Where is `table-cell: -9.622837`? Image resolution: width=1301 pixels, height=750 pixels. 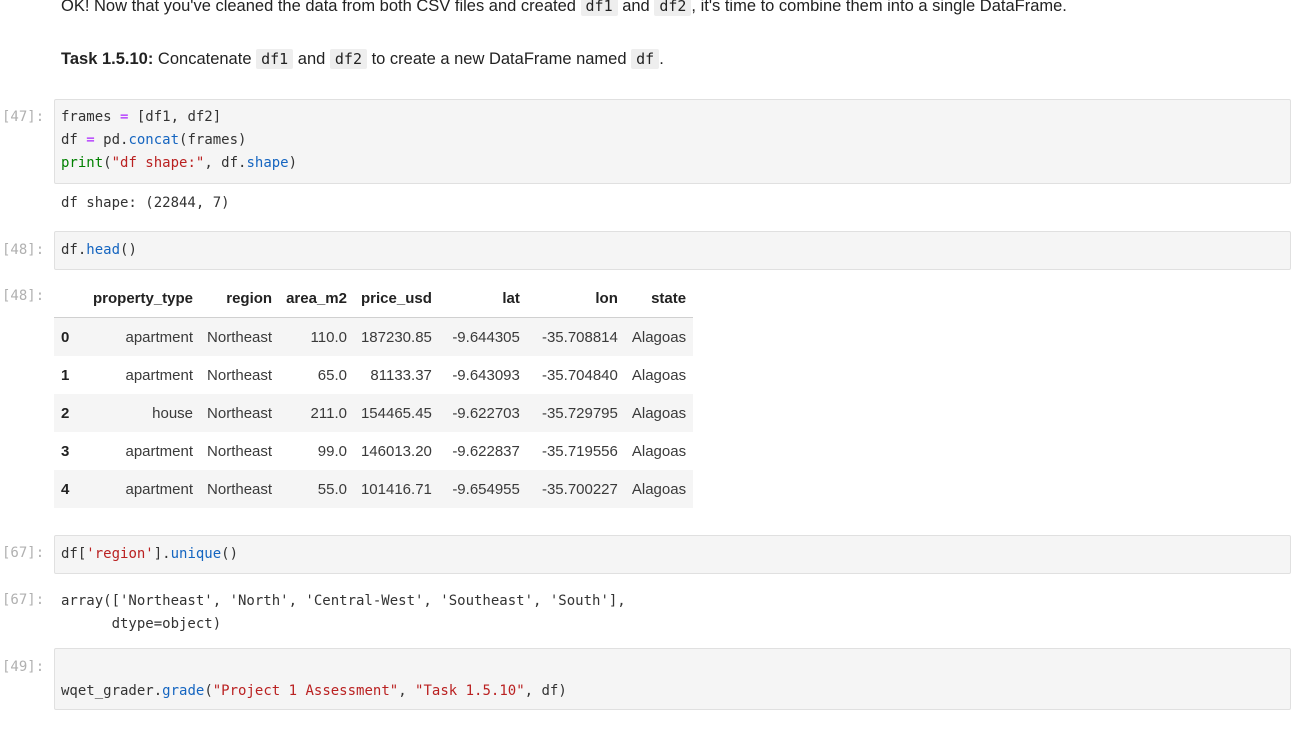
table-cell: -9.622837 is located at coordinates (486, 451).